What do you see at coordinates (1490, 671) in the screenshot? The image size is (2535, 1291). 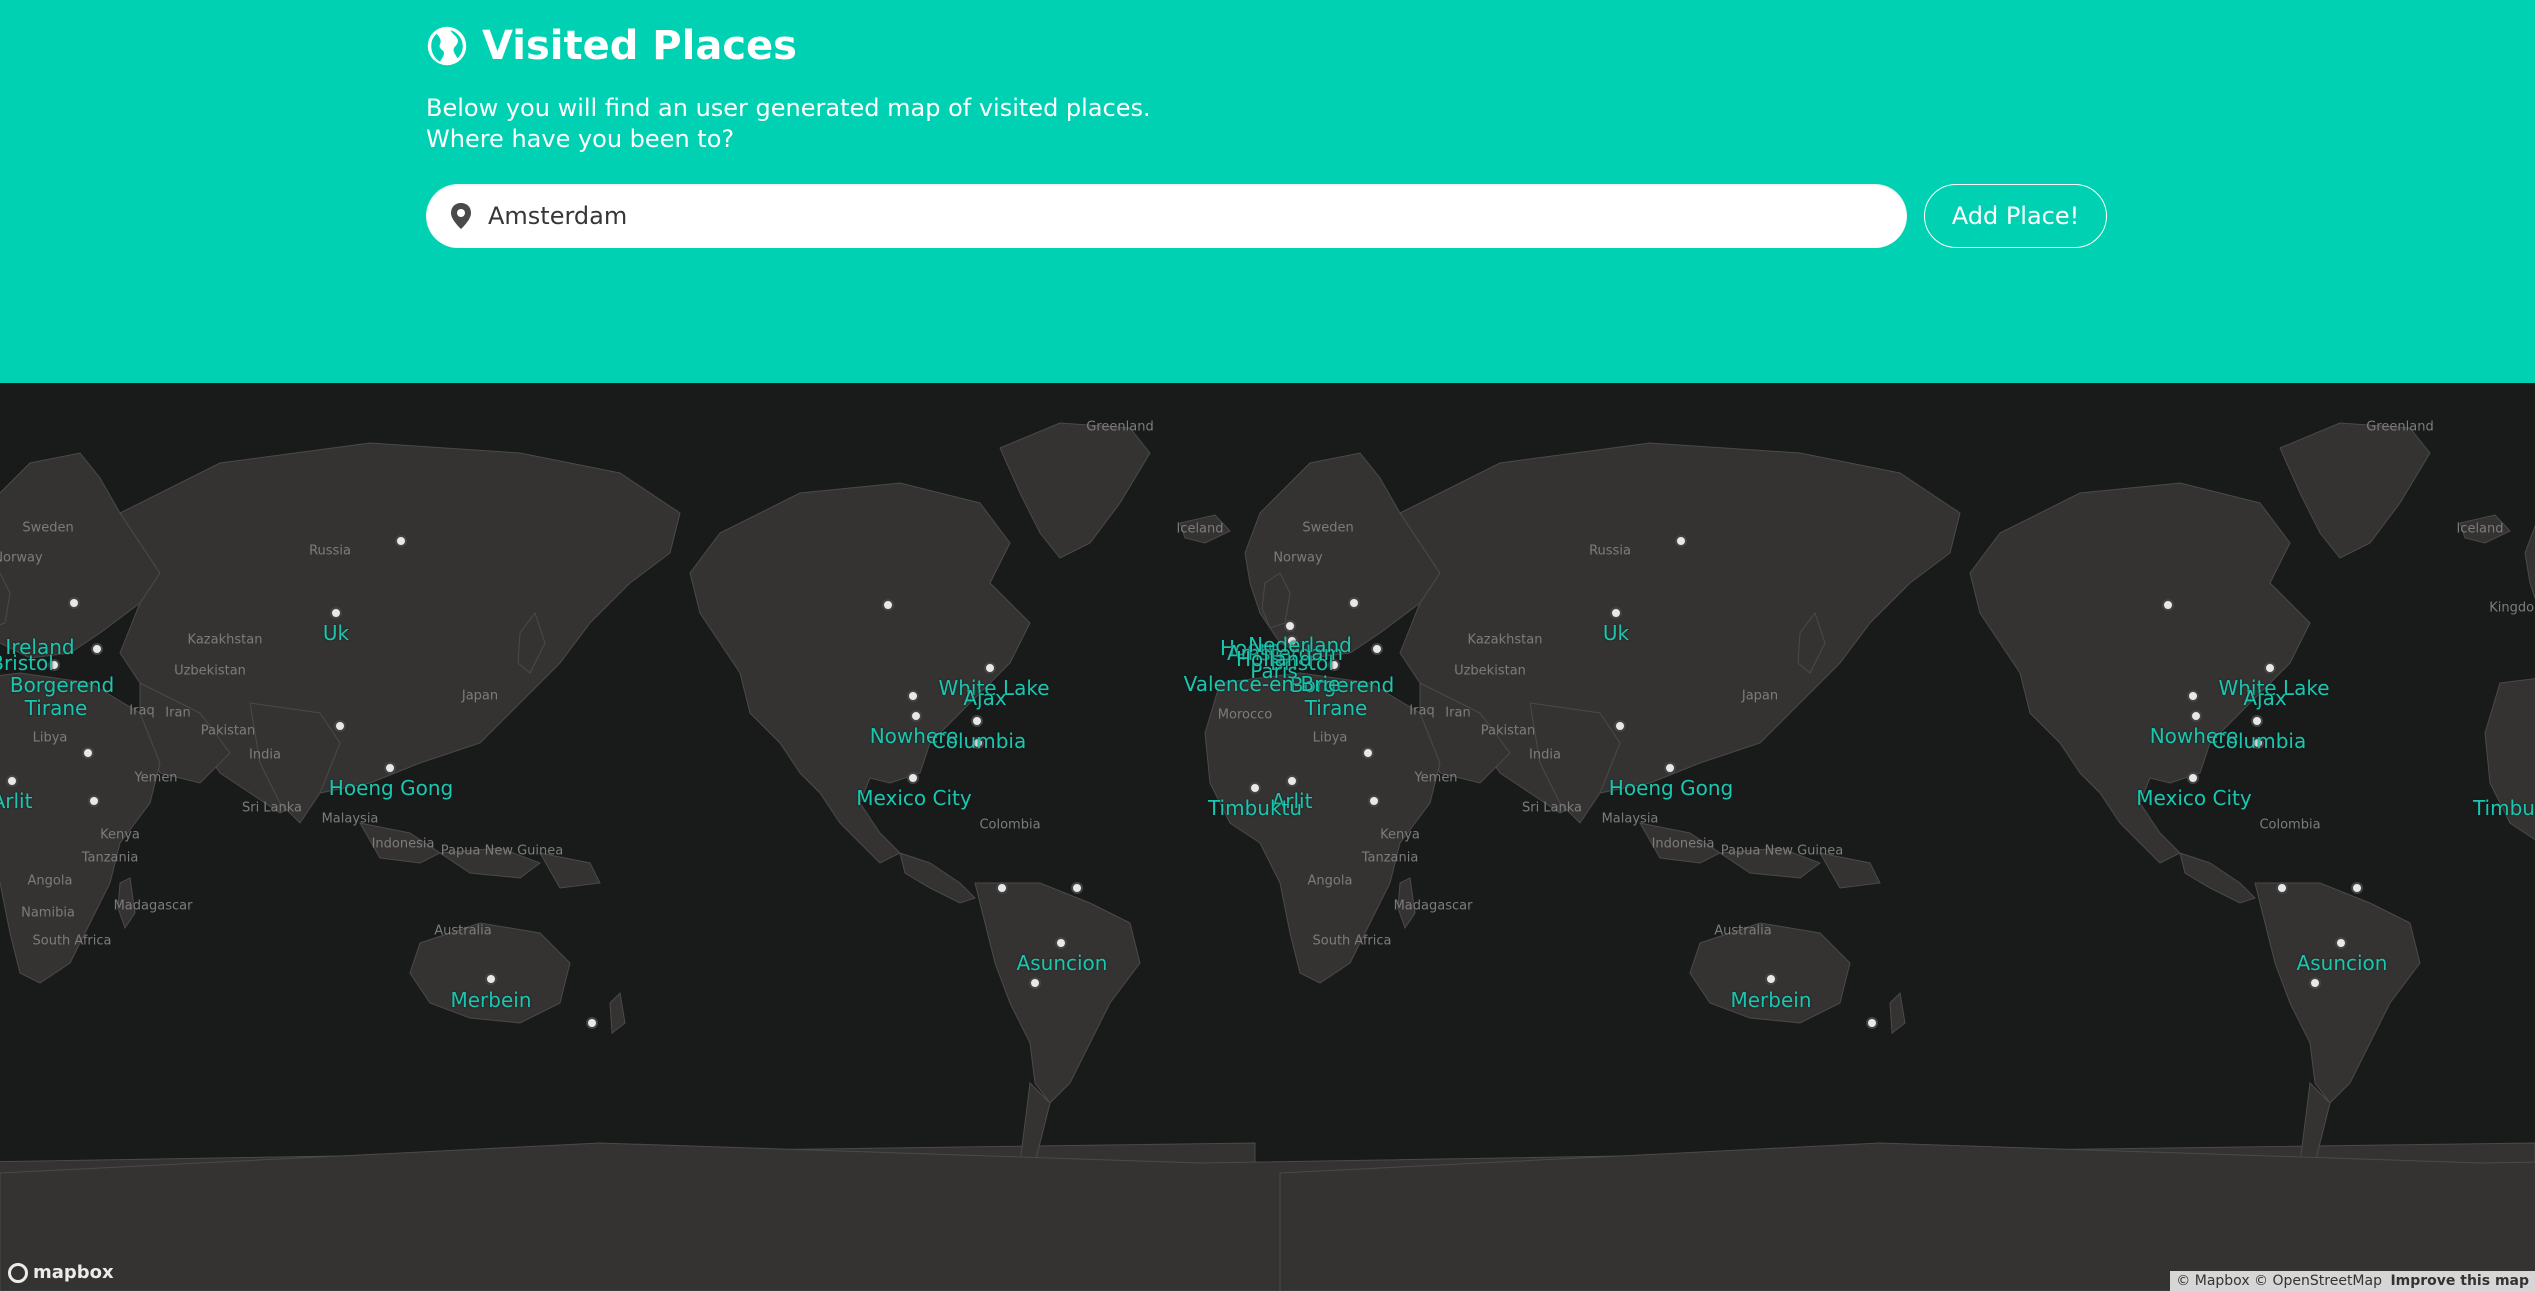 I see `country-label: Uzbekistan` at bounding box center [1490, 671].